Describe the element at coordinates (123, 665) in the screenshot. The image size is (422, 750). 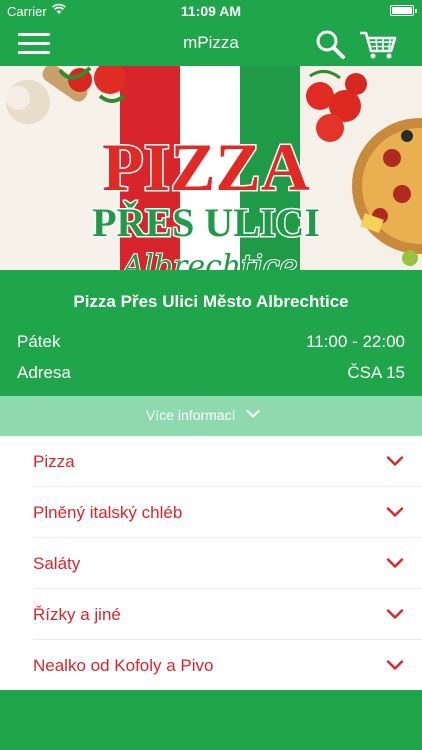
I see `category-label: Nealko od Kofoly a Pivo` at that location.